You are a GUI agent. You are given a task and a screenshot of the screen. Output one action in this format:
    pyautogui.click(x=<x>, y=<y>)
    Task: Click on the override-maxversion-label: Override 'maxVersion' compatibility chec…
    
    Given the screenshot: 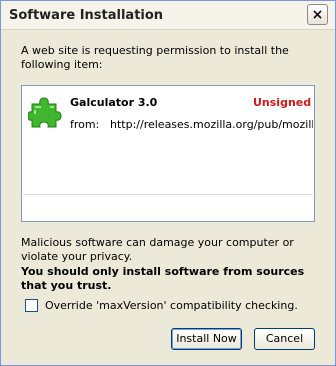 What is the action you would take?
    pyautogui.click(x=171, y=305)
    